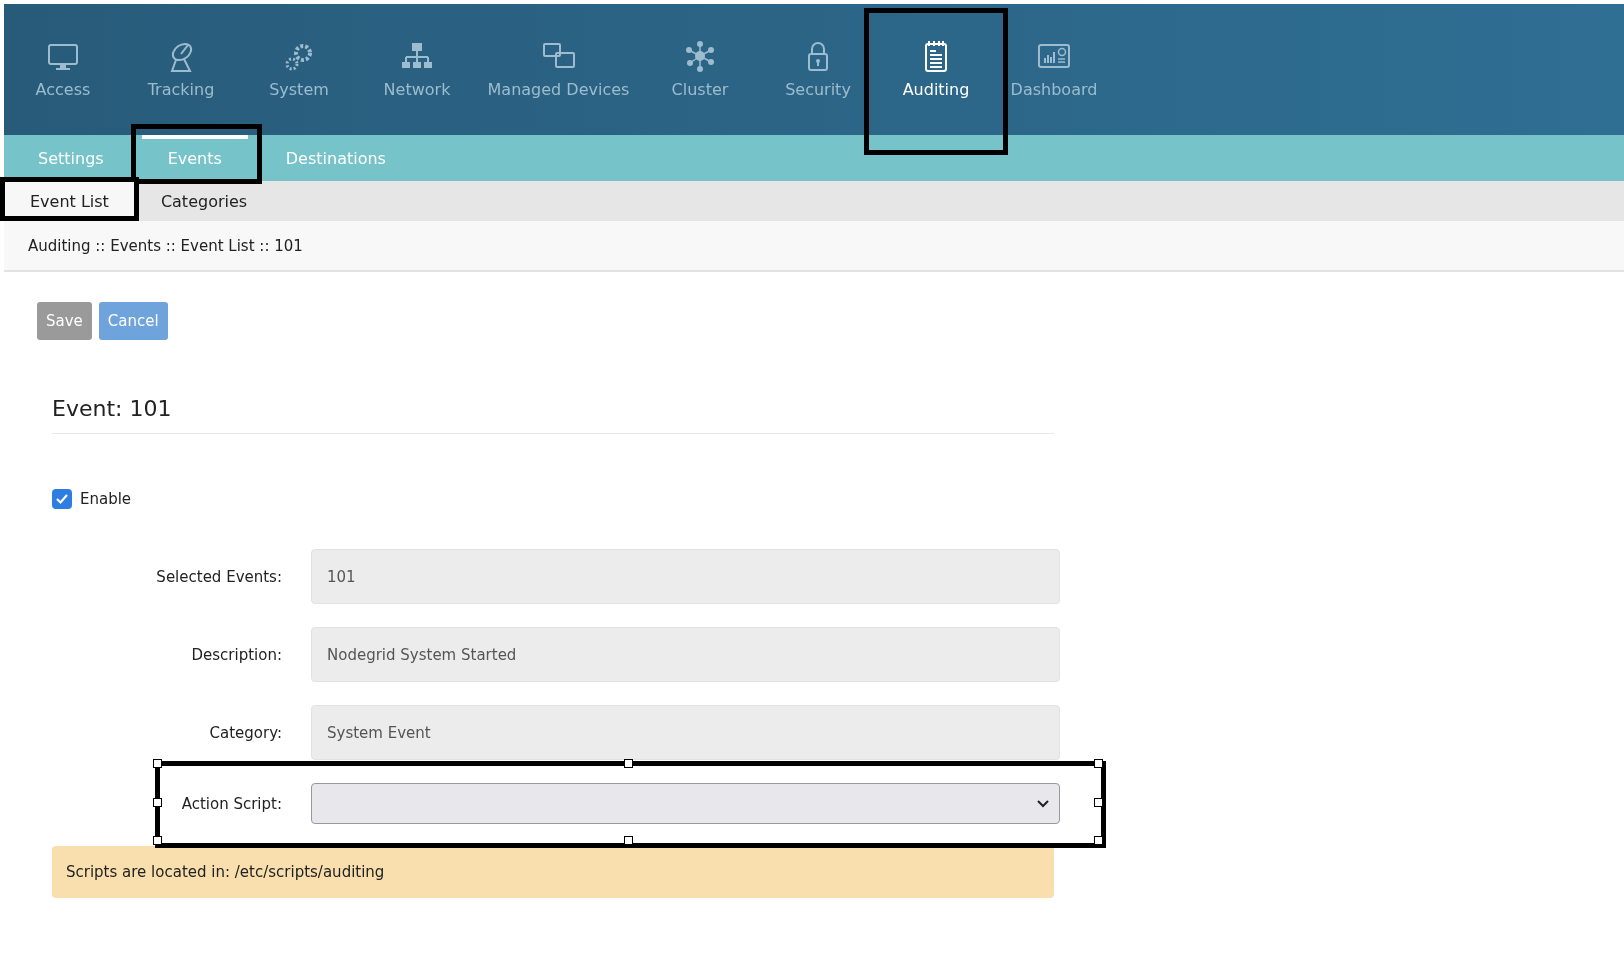  I want to click on chevron-down-icon, so click(1043, 803).